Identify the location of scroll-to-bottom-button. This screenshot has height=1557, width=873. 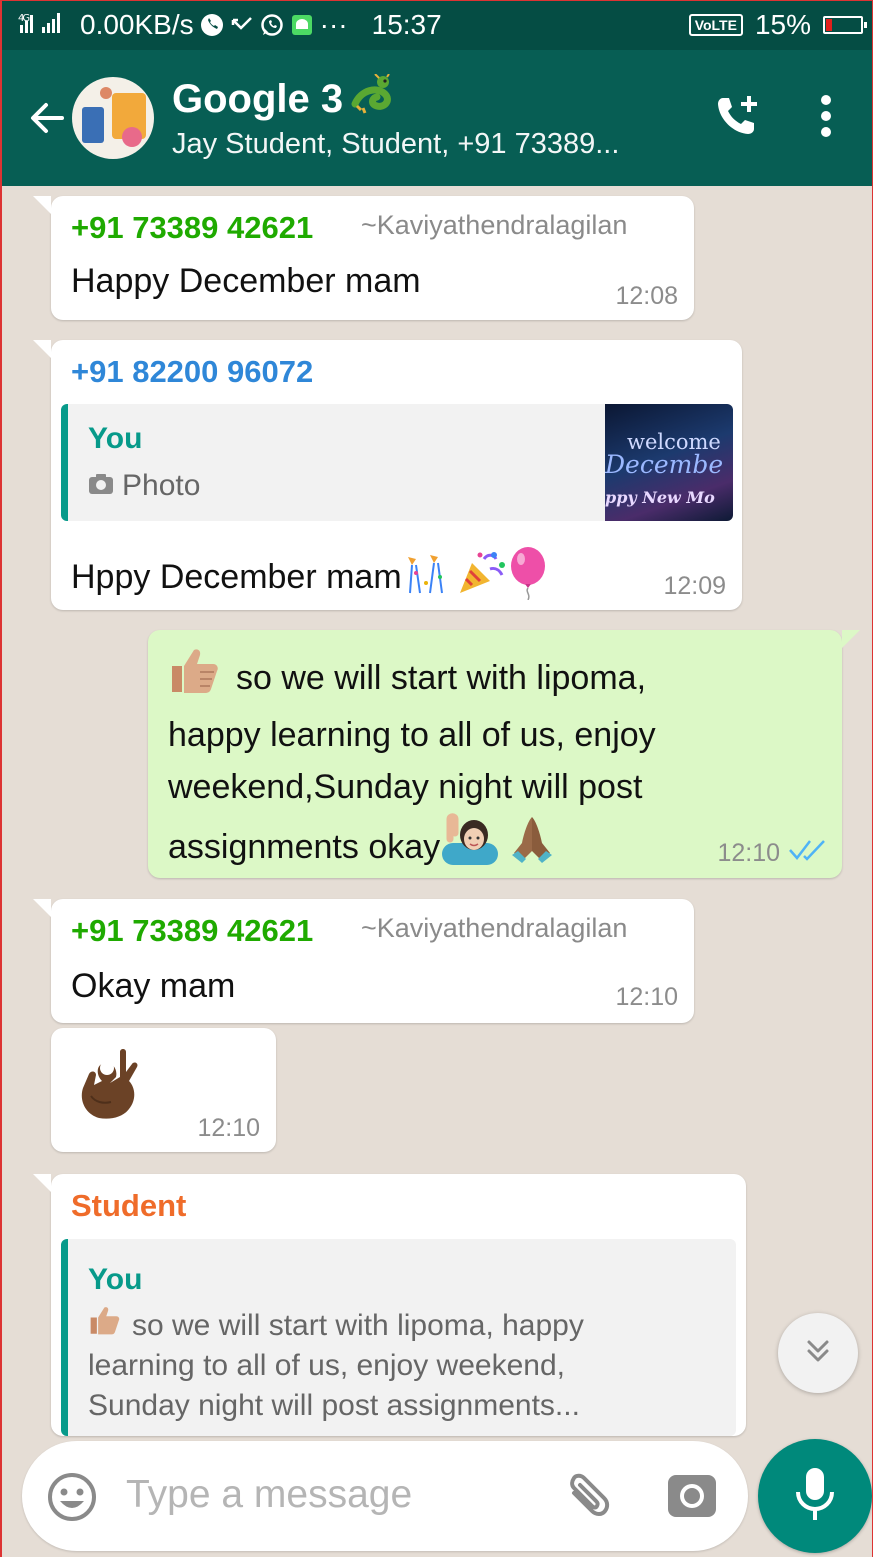
(818, 1353).